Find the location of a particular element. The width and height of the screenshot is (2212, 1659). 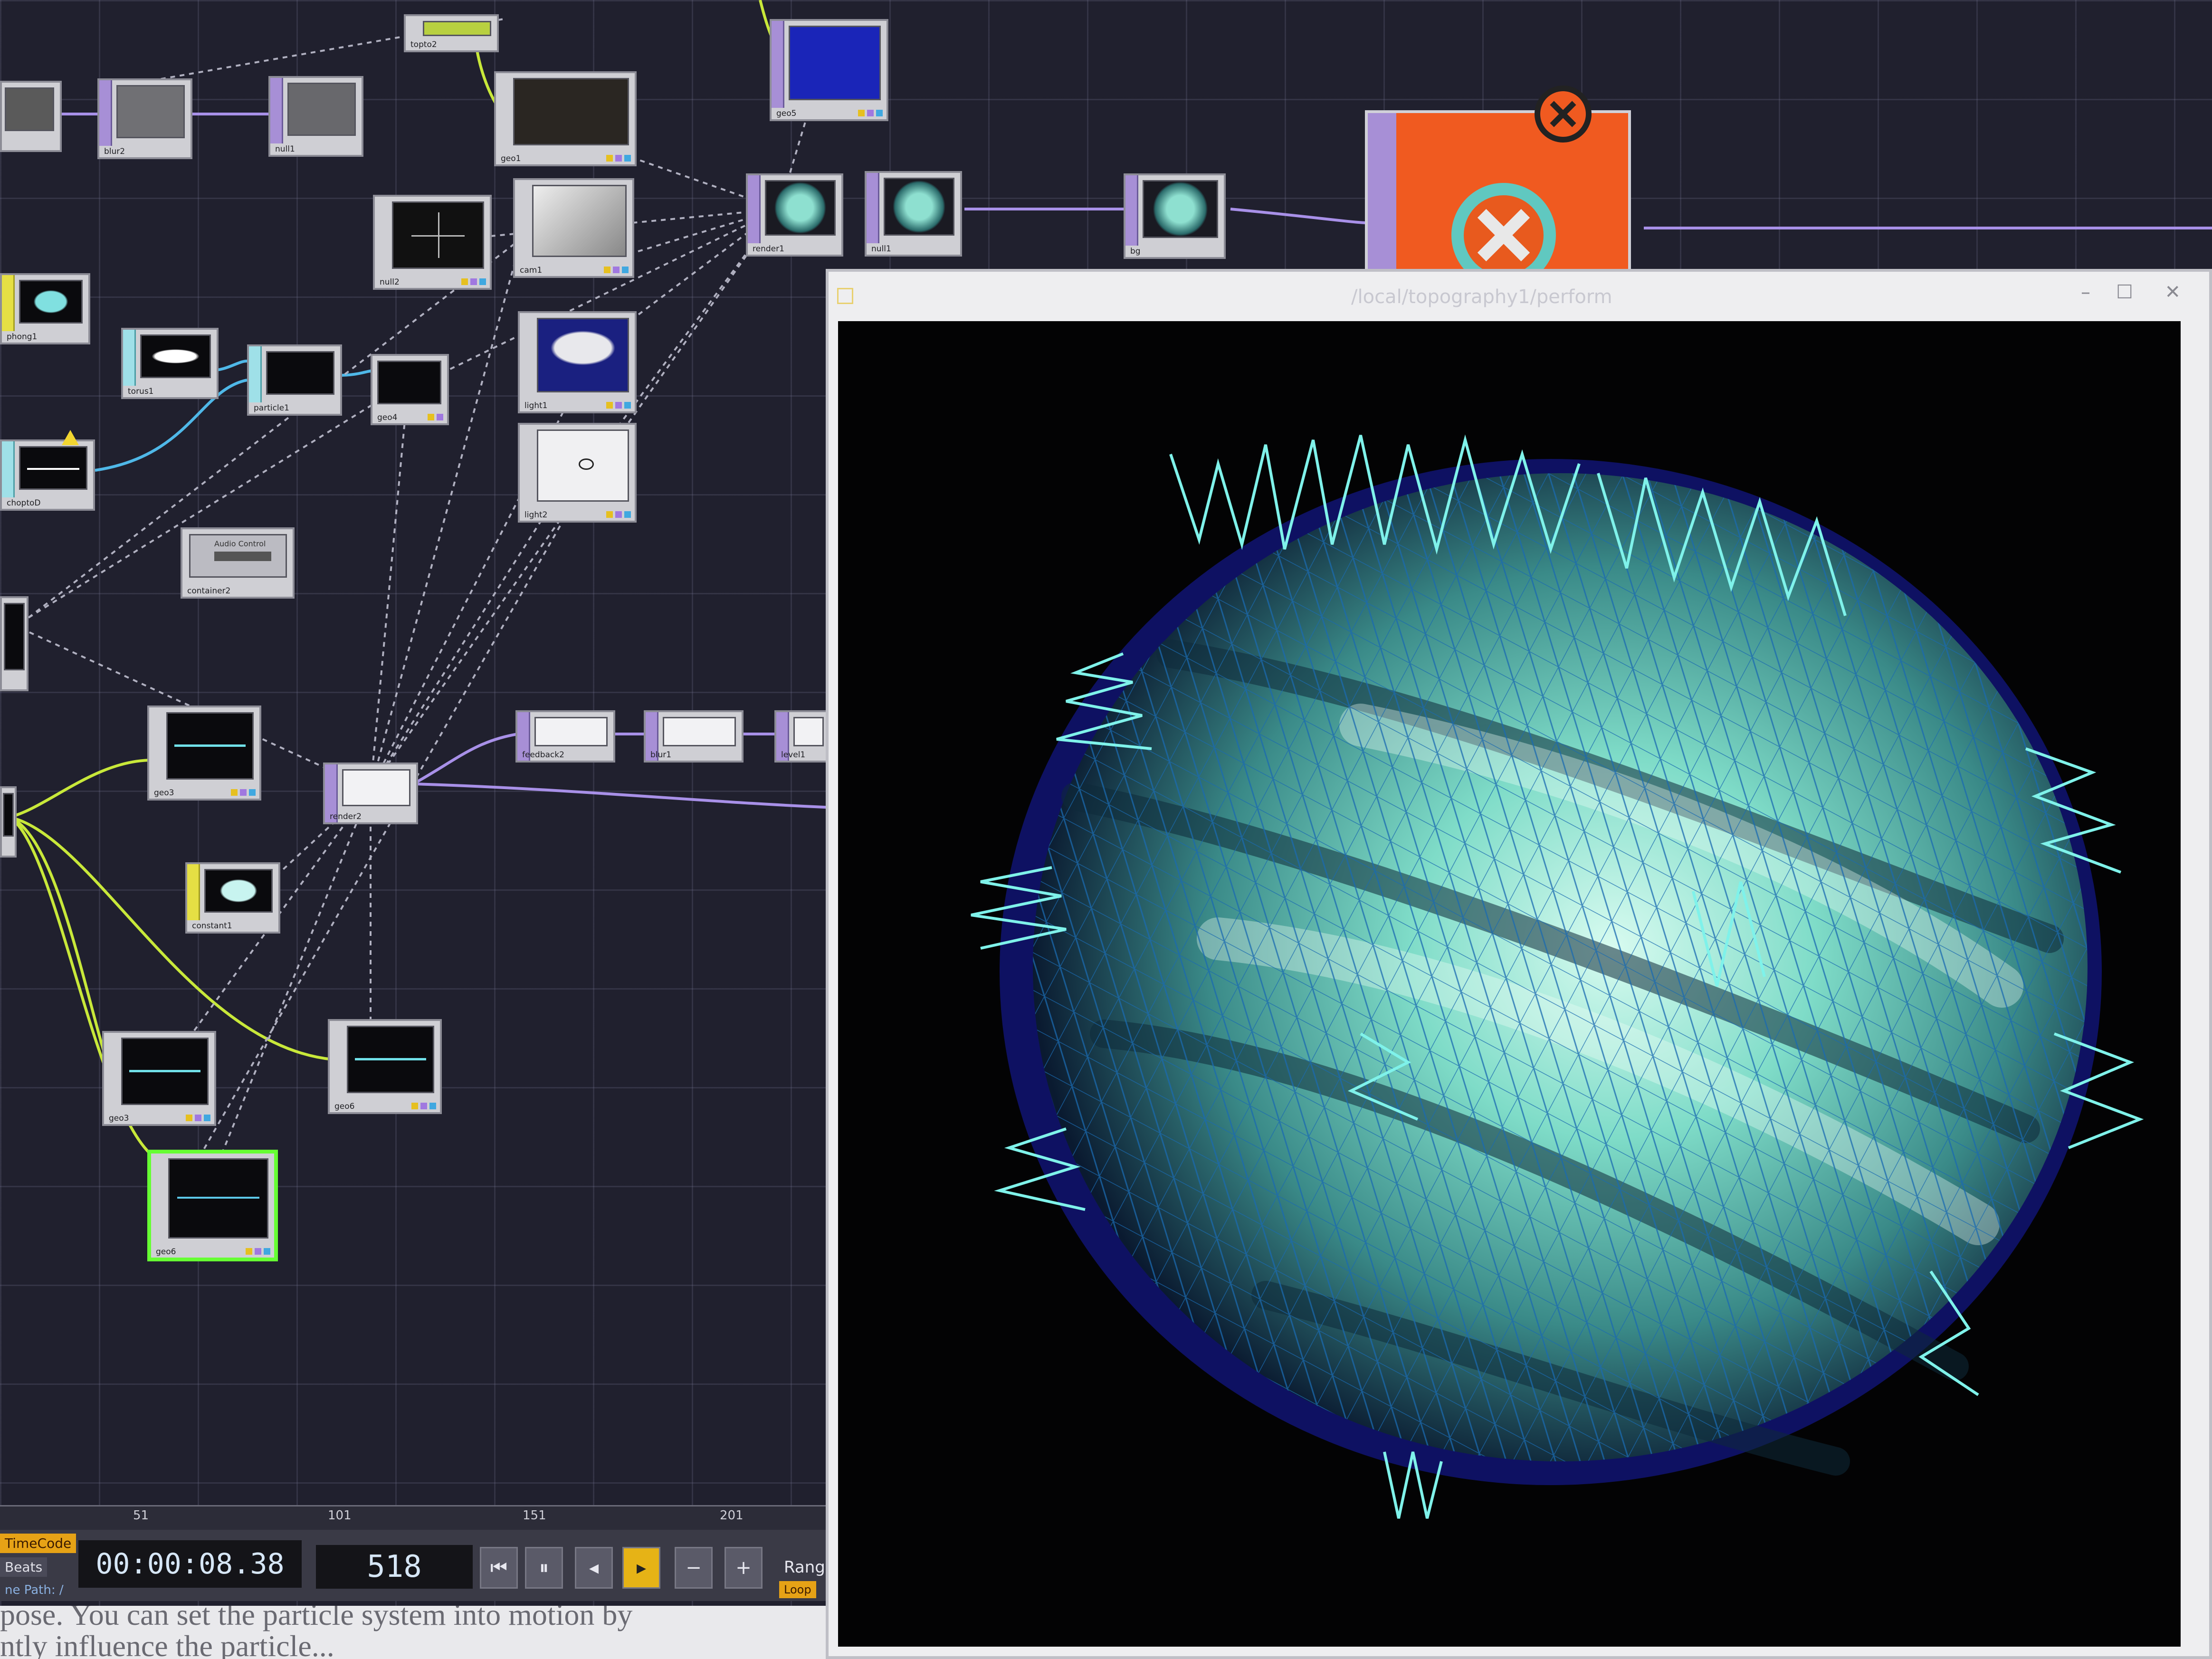

node-blur2: blur2 is located at coordinates (144, 118).